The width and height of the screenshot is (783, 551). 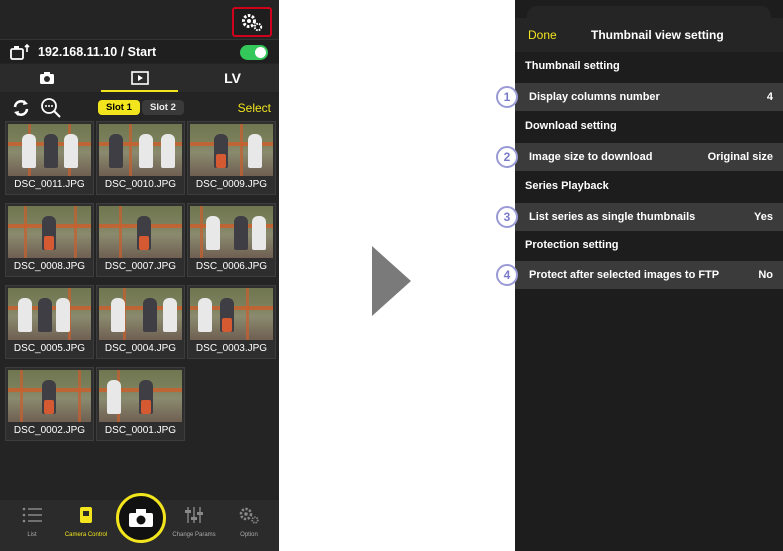 What do you see at coordinates (51, 108) in the screenshot?
I see `zoom-search-icon` at bounding box center [51, 108].